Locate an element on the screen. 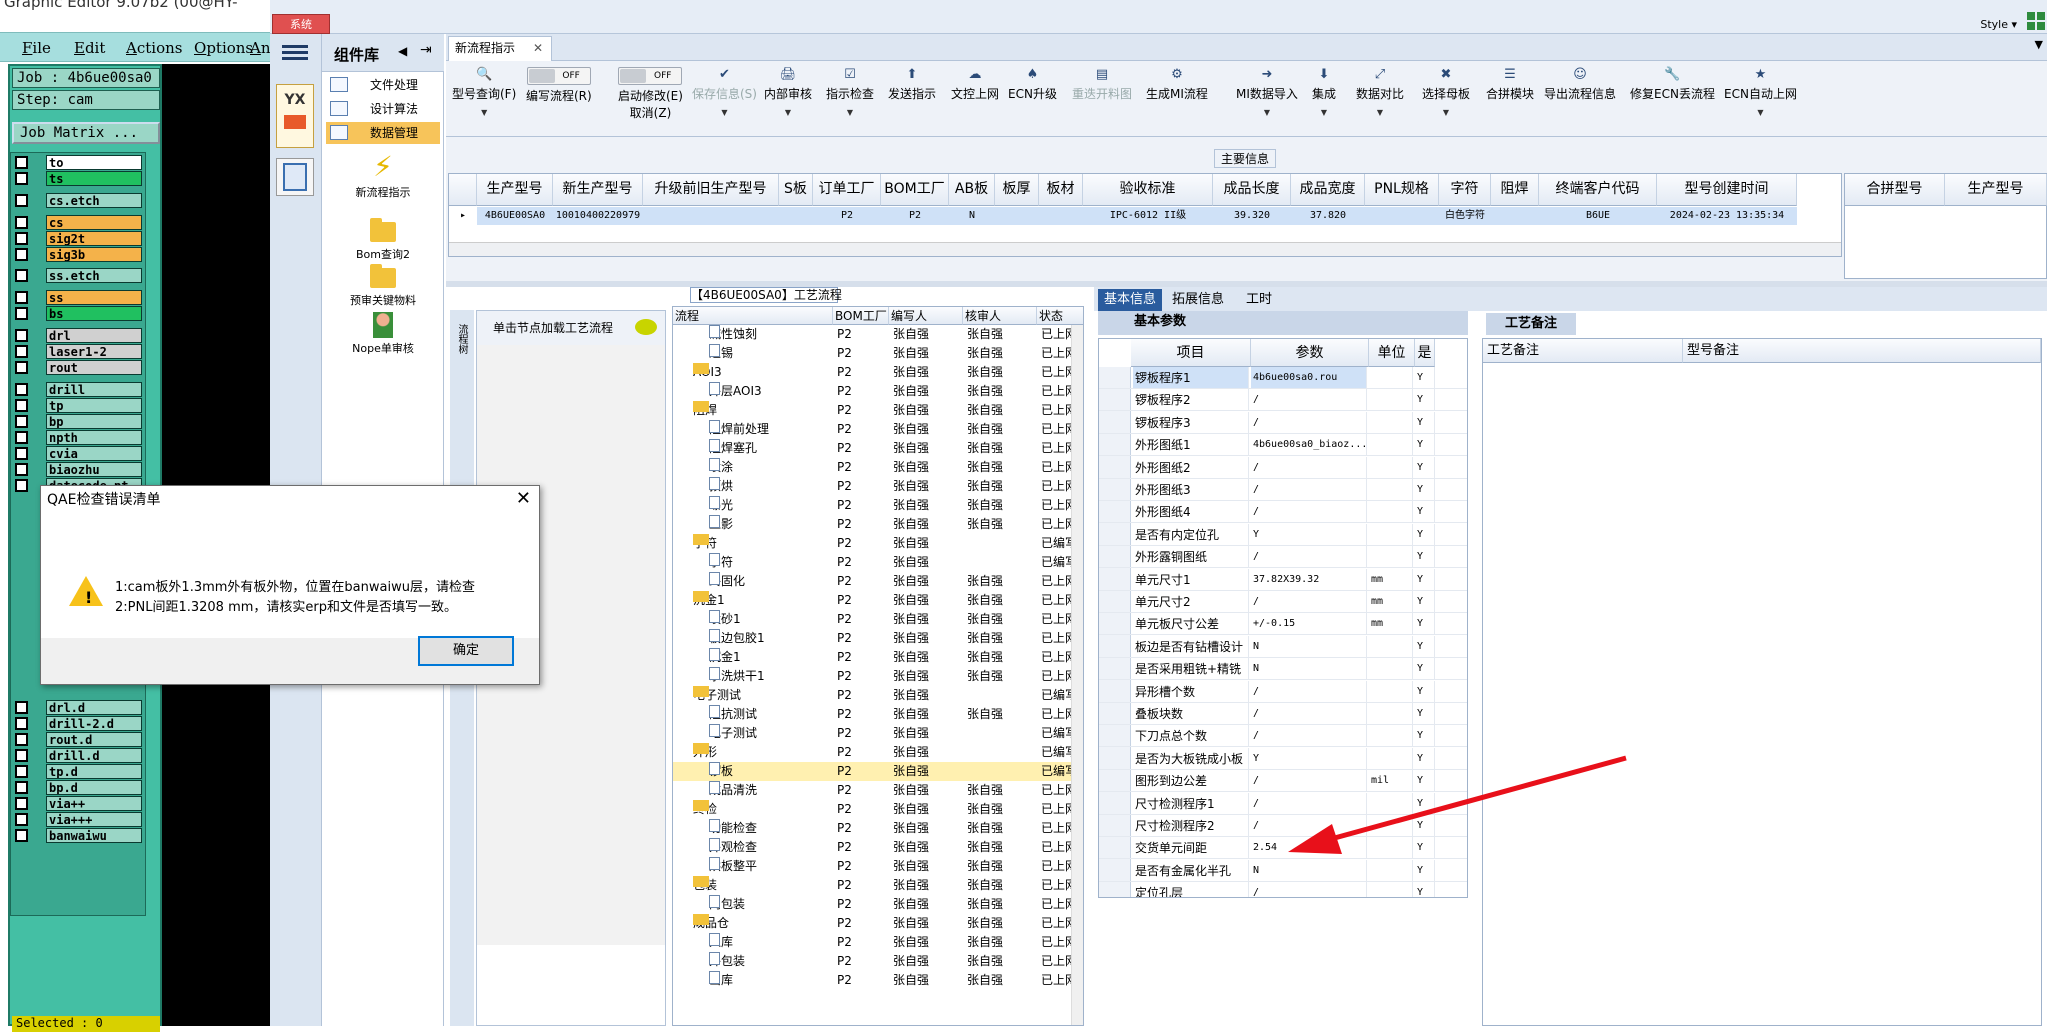  tree-row: 字符P2张自强已编写 is located at coordinates (875, 543).